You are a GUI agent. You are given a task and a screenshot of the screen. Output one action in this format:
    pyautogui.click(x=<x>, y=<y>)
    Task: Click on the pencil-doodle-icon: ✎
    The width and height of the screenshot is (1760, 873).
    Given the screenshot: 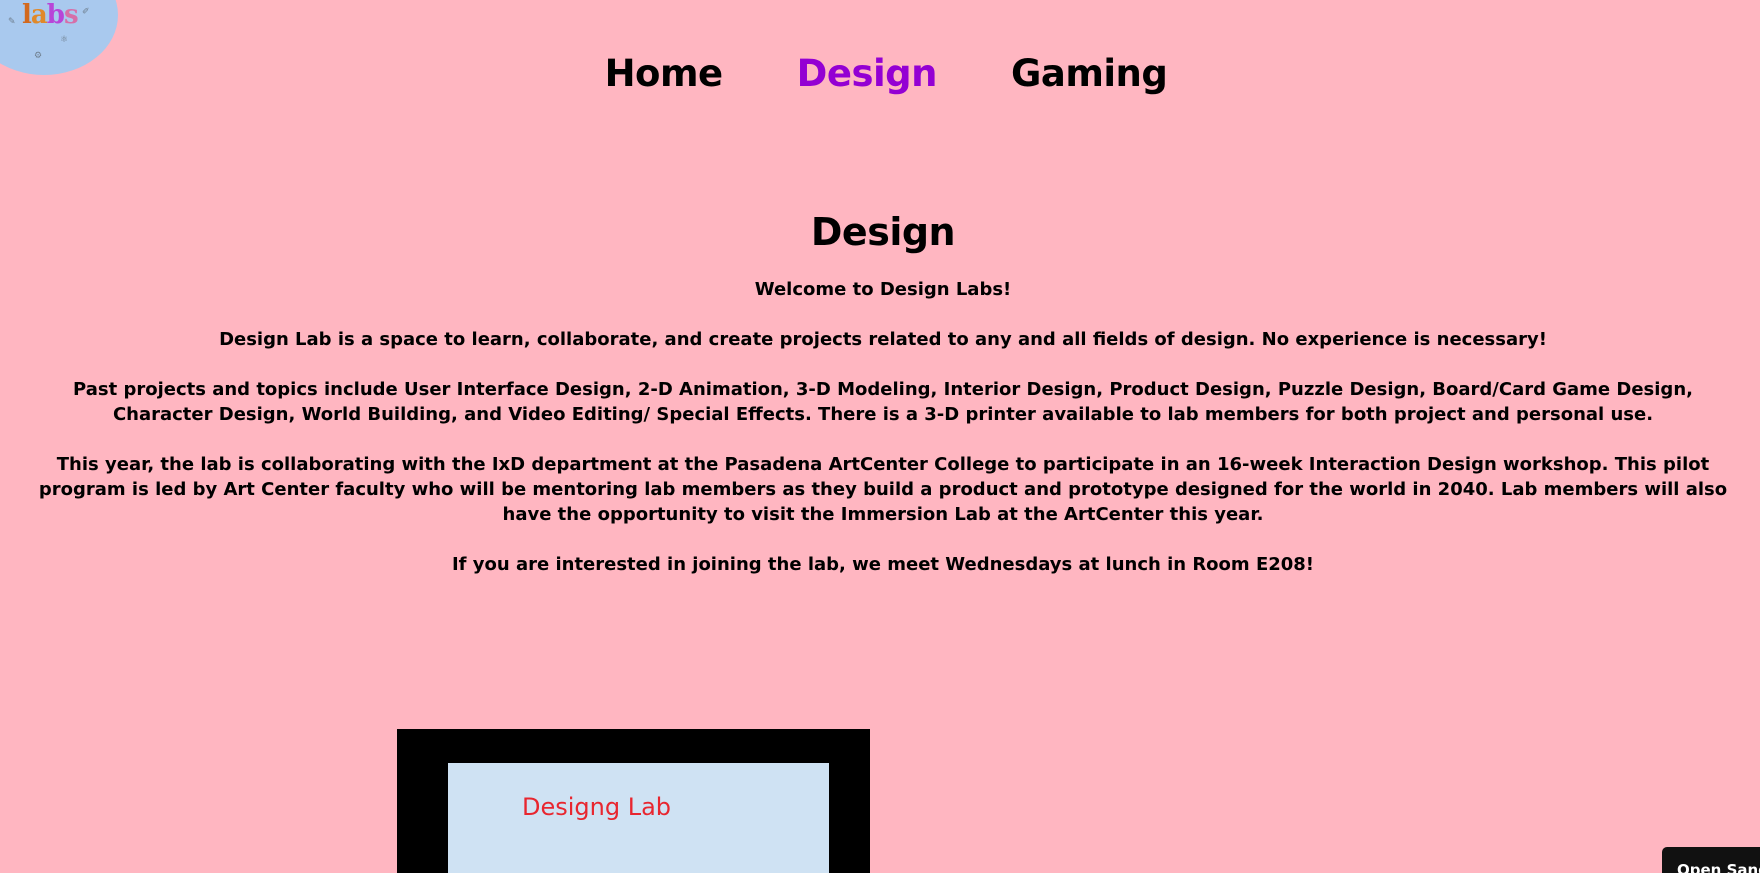 What is the action you would take?
    pyautogui.click(x=12, y=22)
    